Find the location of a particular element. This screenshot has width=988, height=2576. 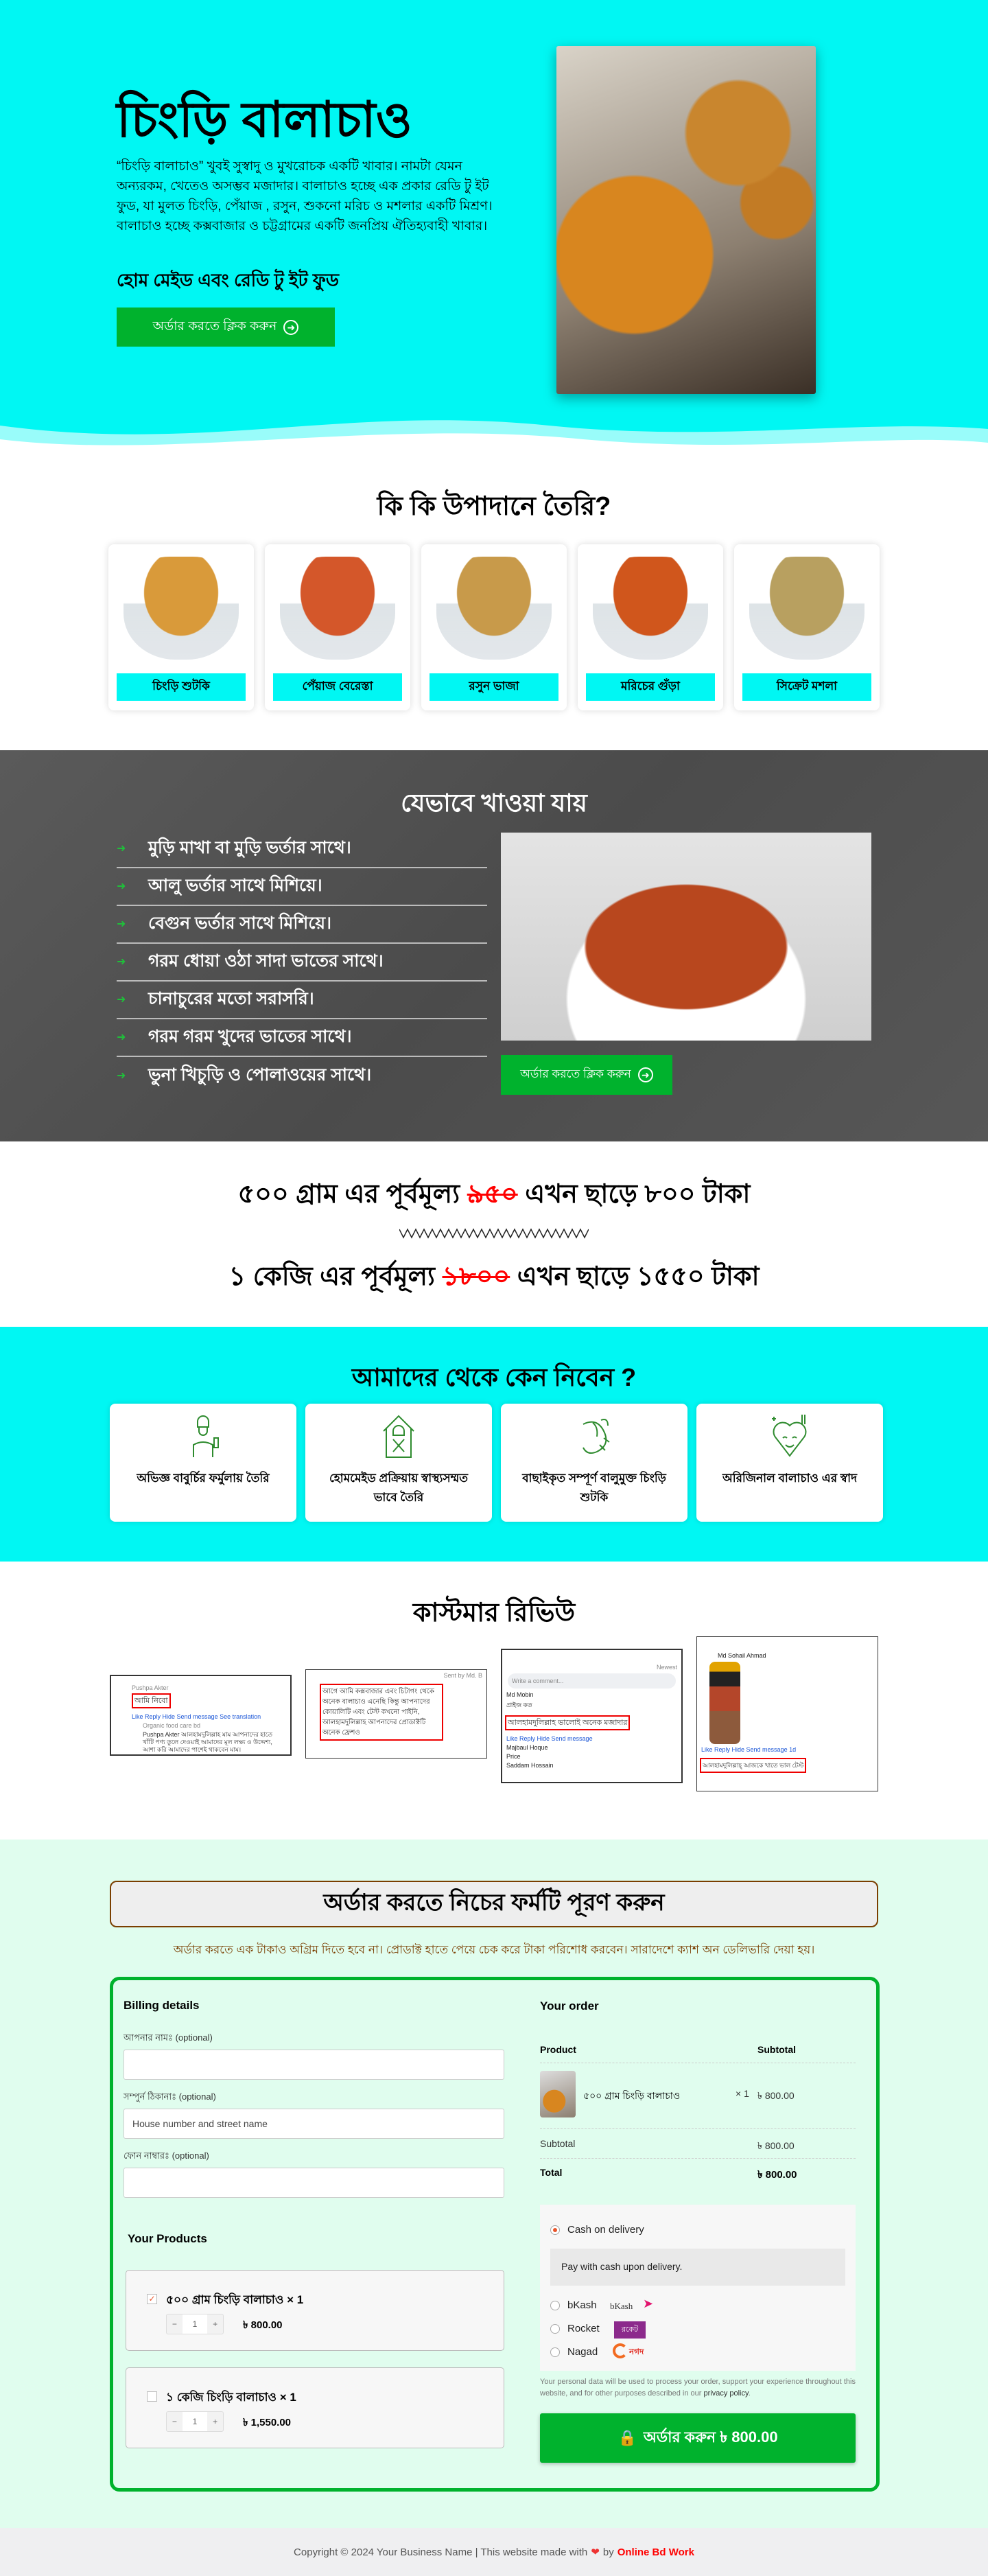

total-value: ৳ 800.00 is located at coordinates (777, 2175).